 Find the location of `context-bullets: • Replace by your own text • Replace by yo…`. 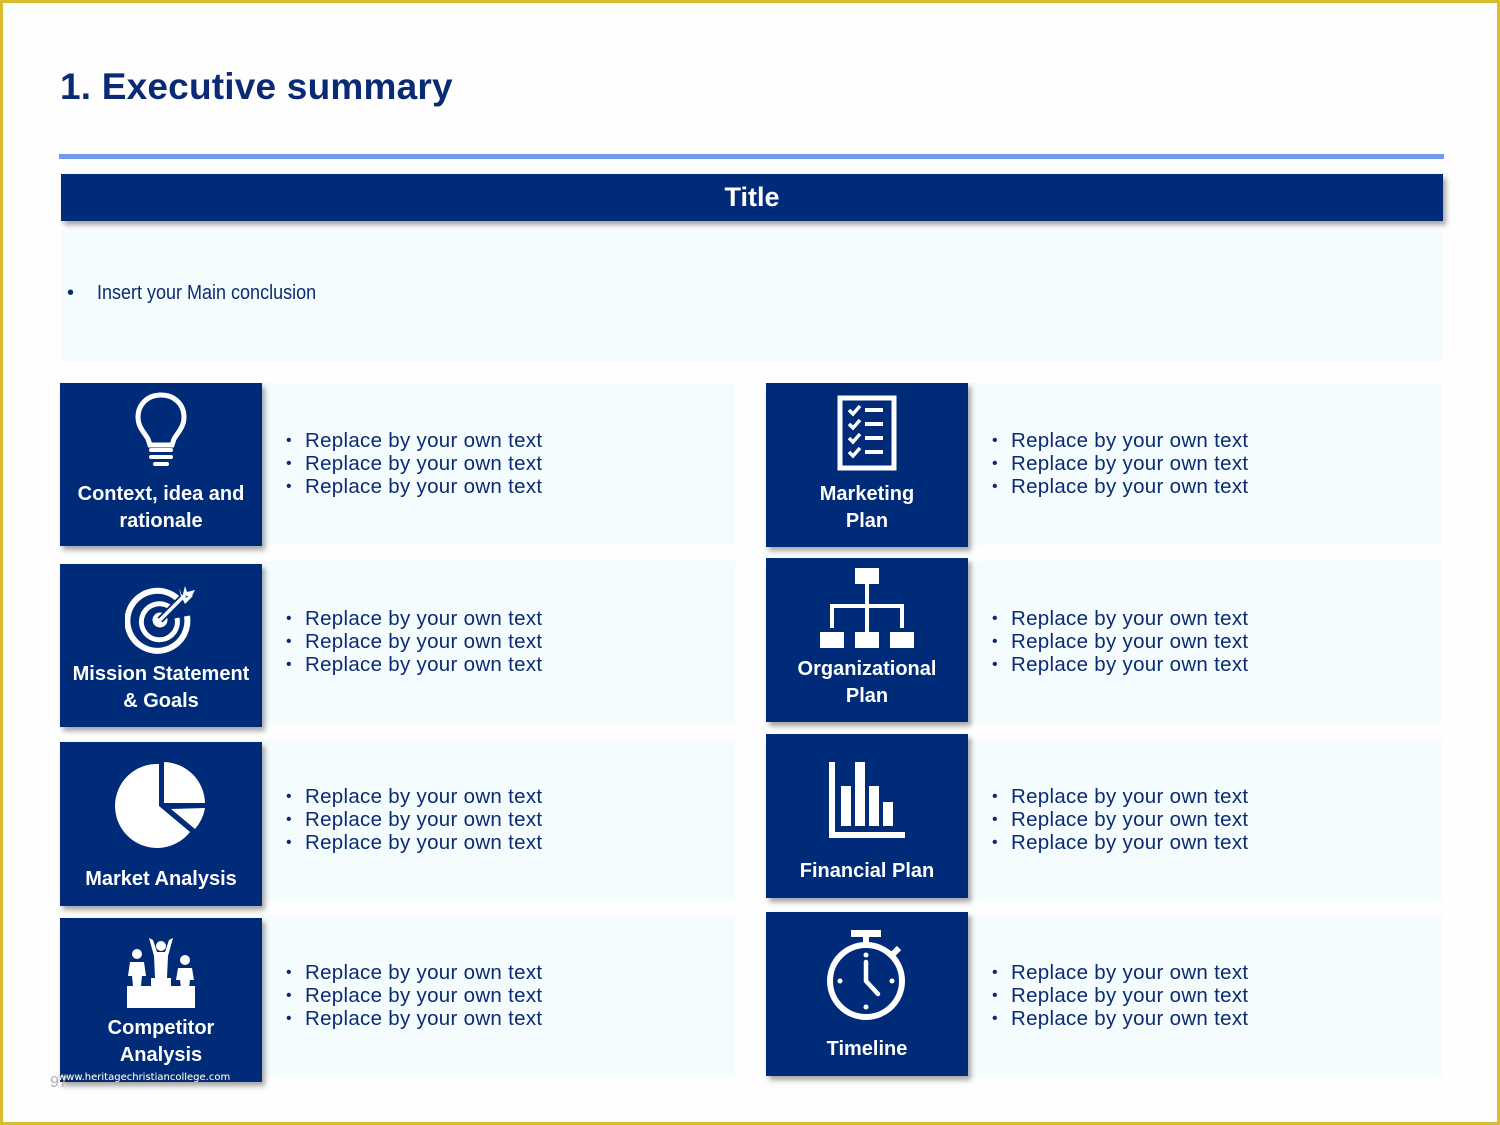

context-bullets: • Replace by your own text • Replace by yo… is located at coordinates (414, 463).